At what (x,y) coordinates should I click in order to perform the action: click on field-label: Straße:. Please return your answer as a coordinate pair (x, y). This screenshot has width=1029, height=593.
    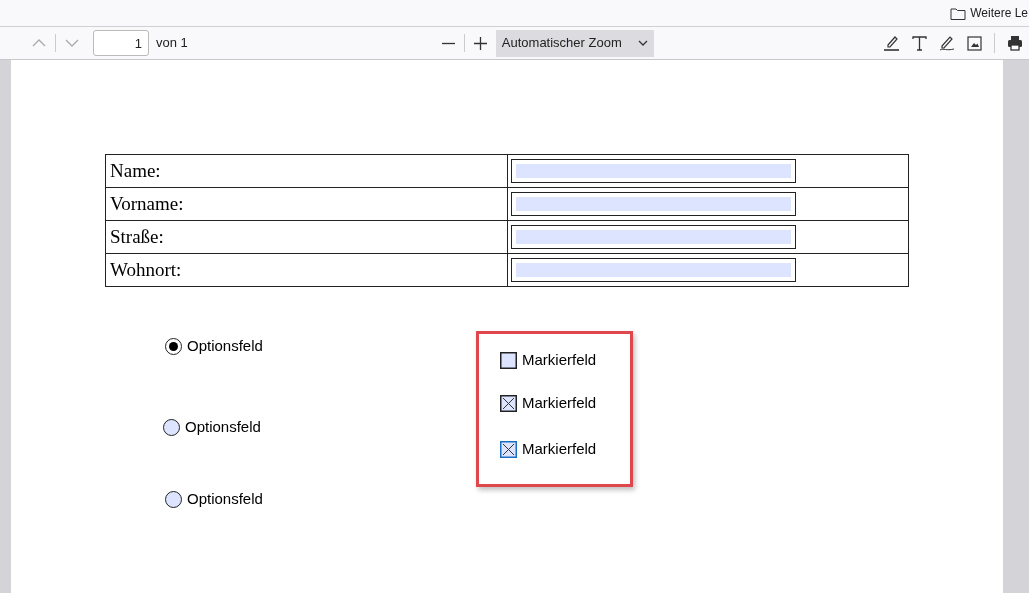
    Looking at the image, I should click on (306, 237).